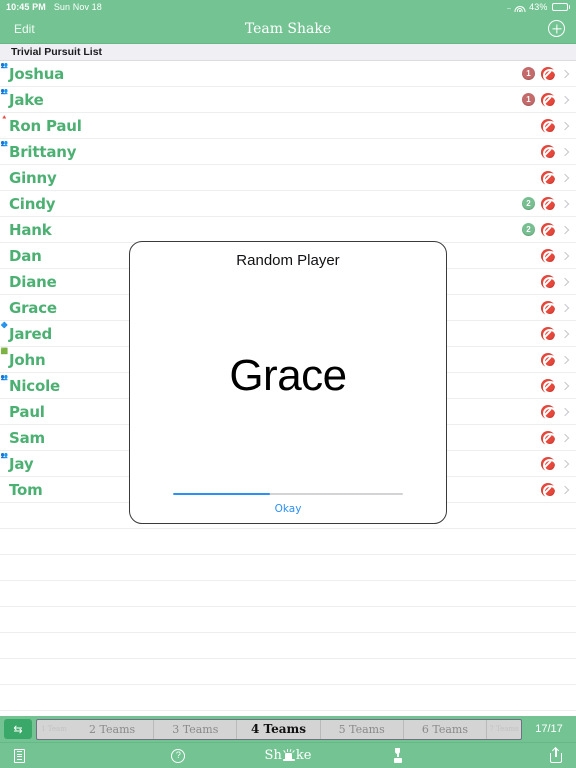 This screenshot has height=768, width=576. What do you see at coordinates (196, 729) in the screenshot?
I see `picker-option-3-teams: 3 Teams` at bounding box center [196, 729].